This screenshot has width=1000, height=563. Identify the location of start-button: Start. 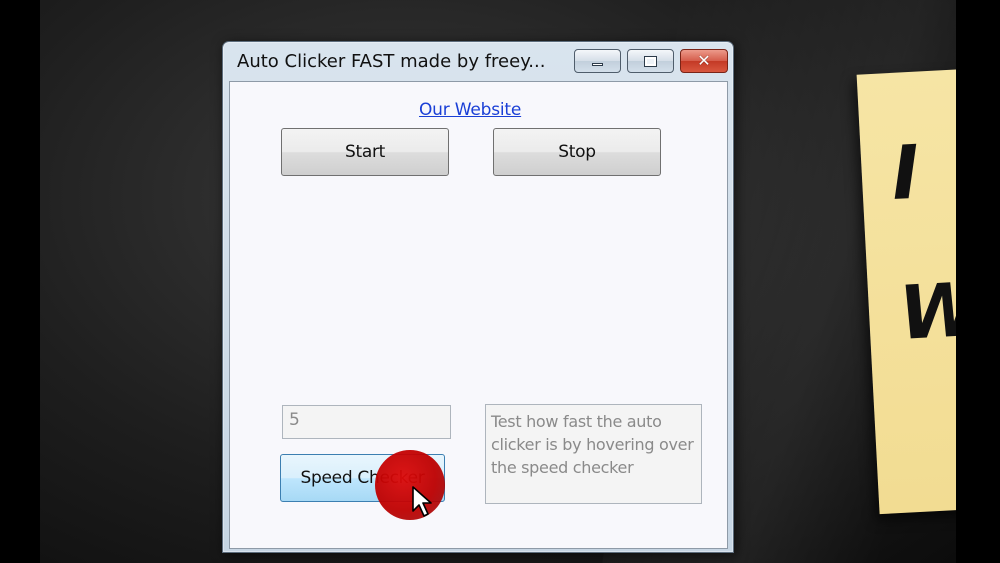
(365, 152).